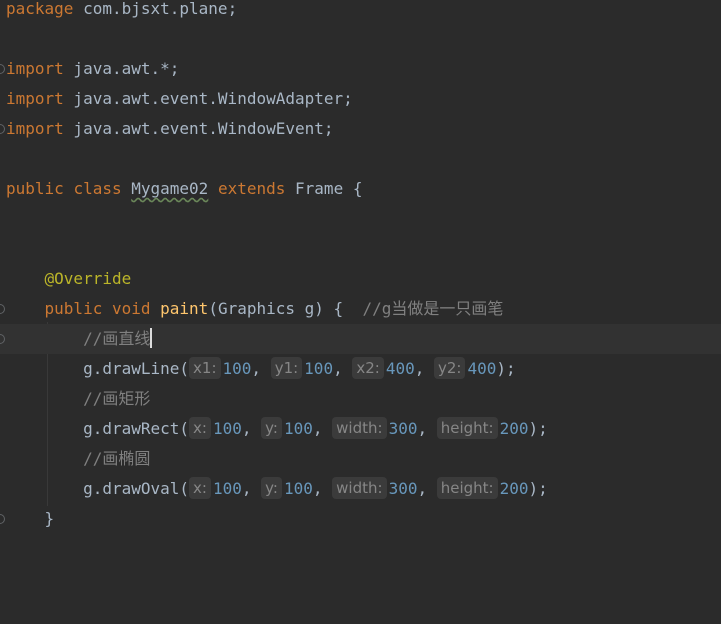  What do you see at coordinates (208, 98) in the screenshot?
I see `import-path: java.awt.event.WindowAdapter;` at bounding box center [208, 98].